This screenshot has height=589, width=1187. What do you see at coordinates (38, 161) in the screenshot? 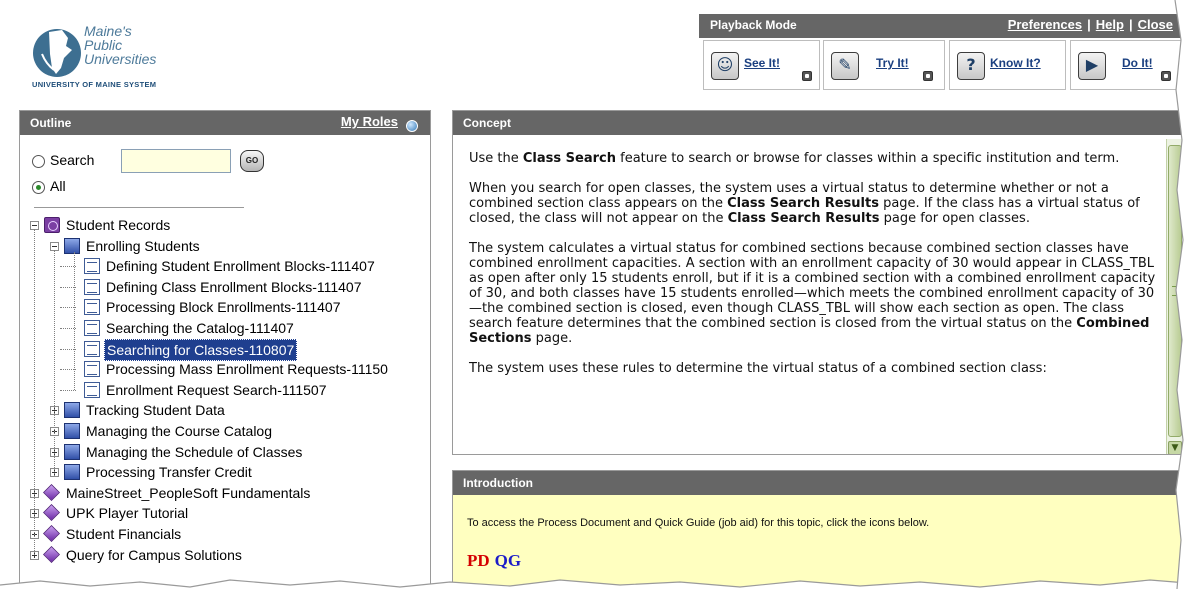
I see `search-radio` at bounding box center [38, 161].